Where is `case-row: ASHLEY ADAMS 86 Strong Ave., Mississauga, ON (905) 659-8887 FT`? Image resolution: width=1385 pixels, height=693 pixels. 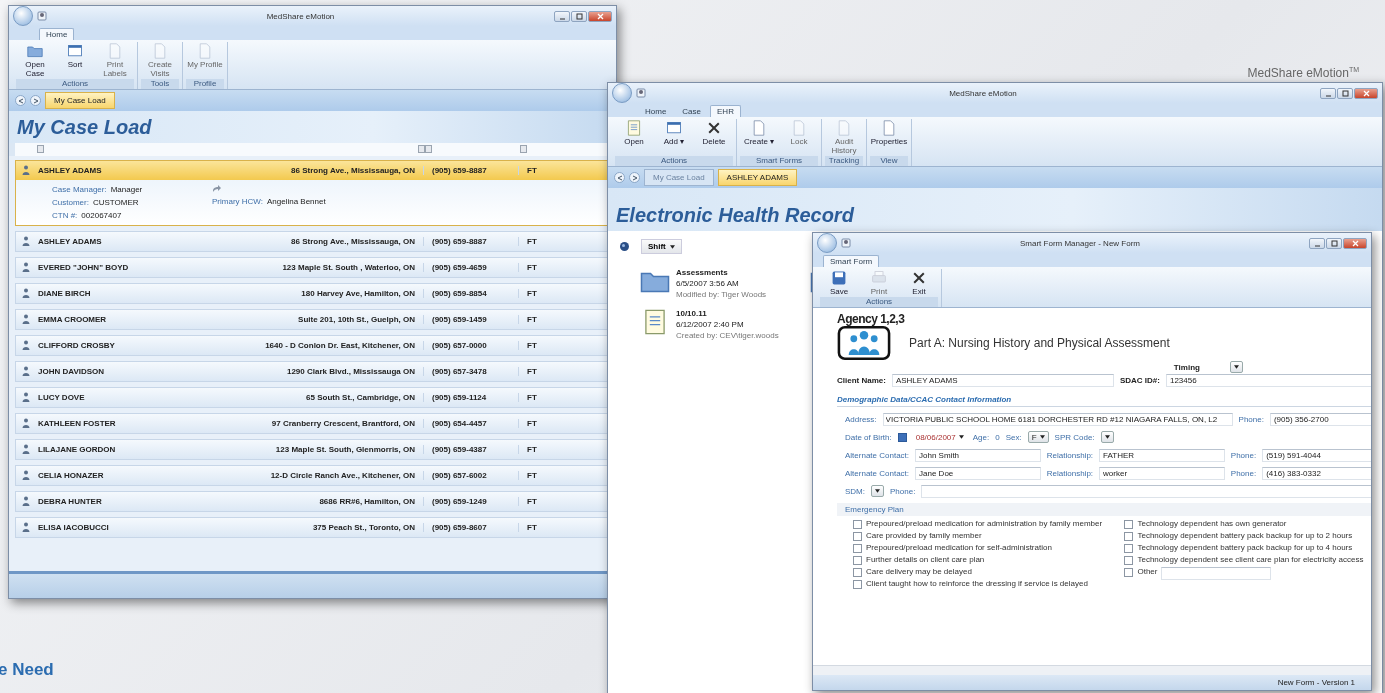
case-row: ASHLEY ADAMS 86 Strong Ave., Mississauga, ON (905) 659-8887 FT is located at coordinates (312, 241).